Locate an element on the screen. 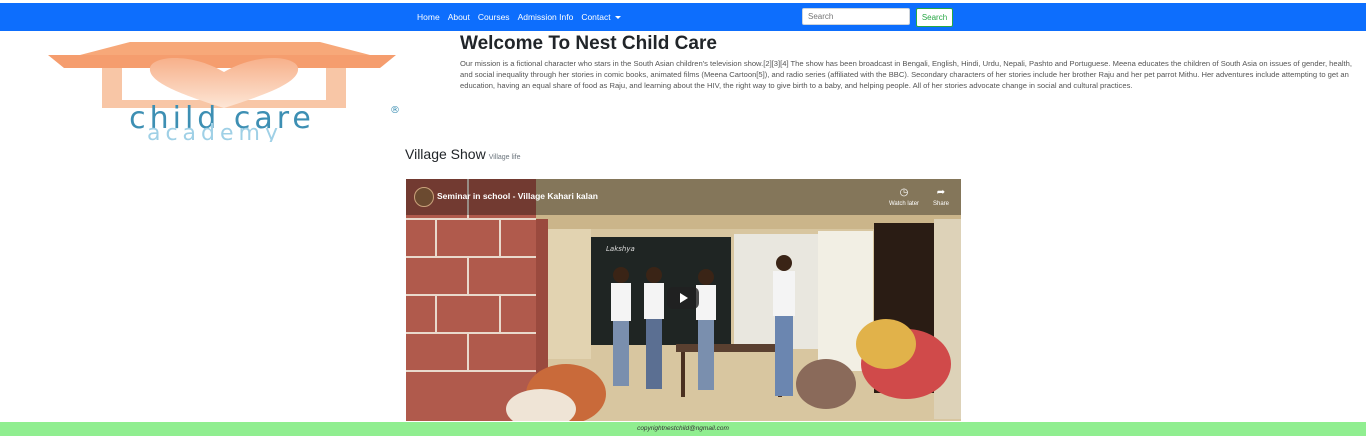  cap-peak-shape is located at coordinates (225, 48).